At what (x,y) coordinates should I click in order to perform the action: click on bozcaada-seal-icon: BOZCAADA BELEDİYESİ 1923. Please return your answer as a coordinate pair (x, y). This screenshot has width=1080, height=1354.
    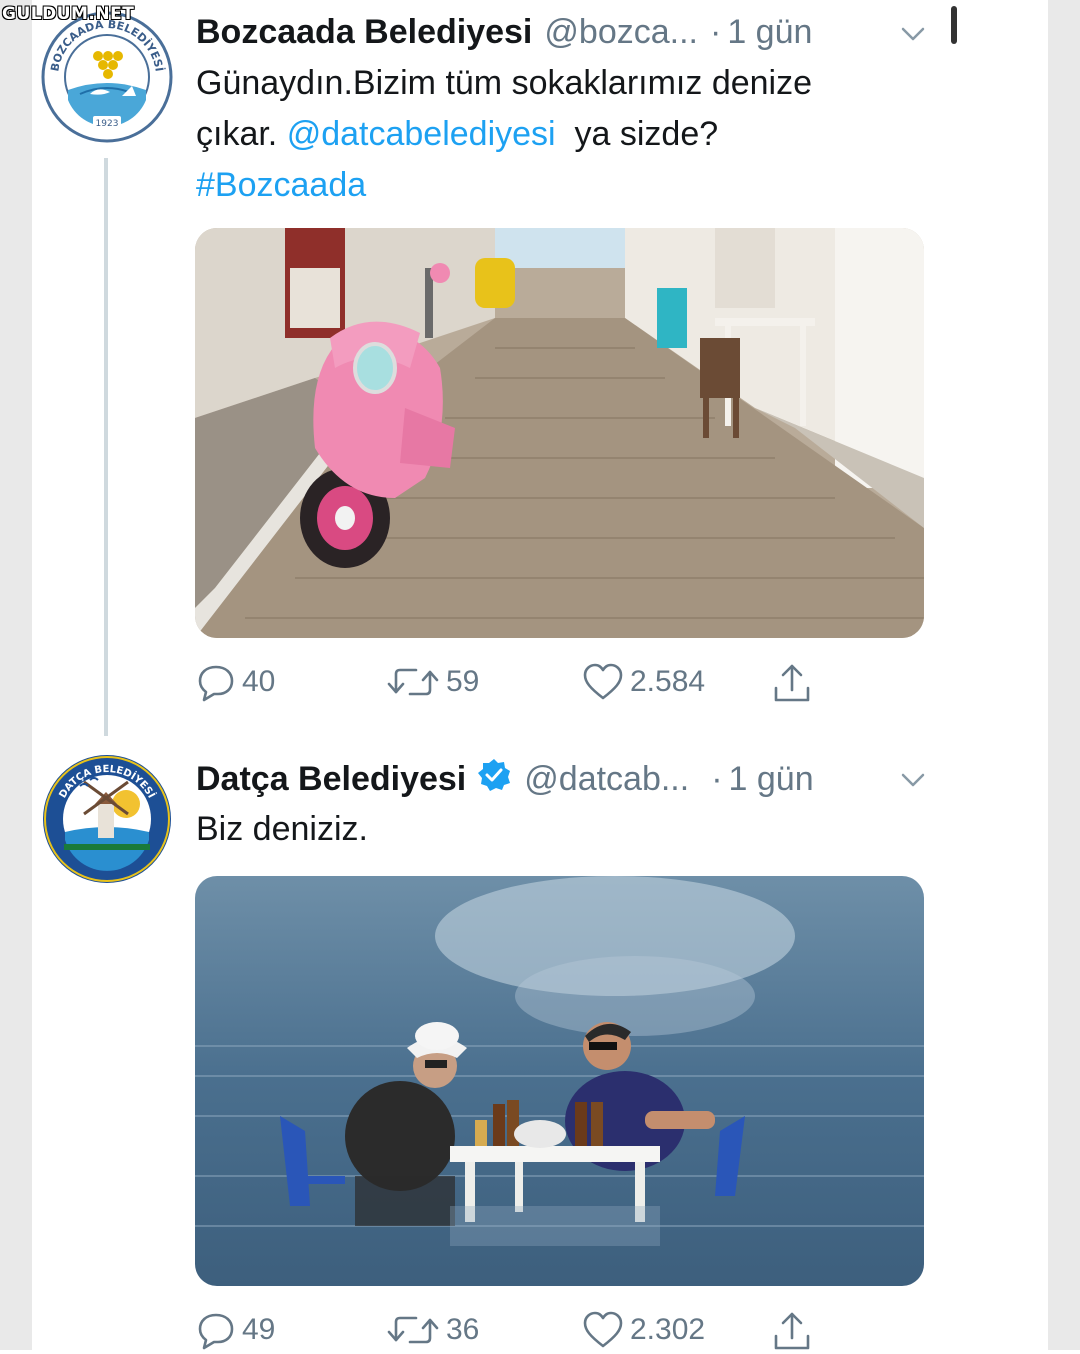
    Looking at the image, I should click on (107, 77).